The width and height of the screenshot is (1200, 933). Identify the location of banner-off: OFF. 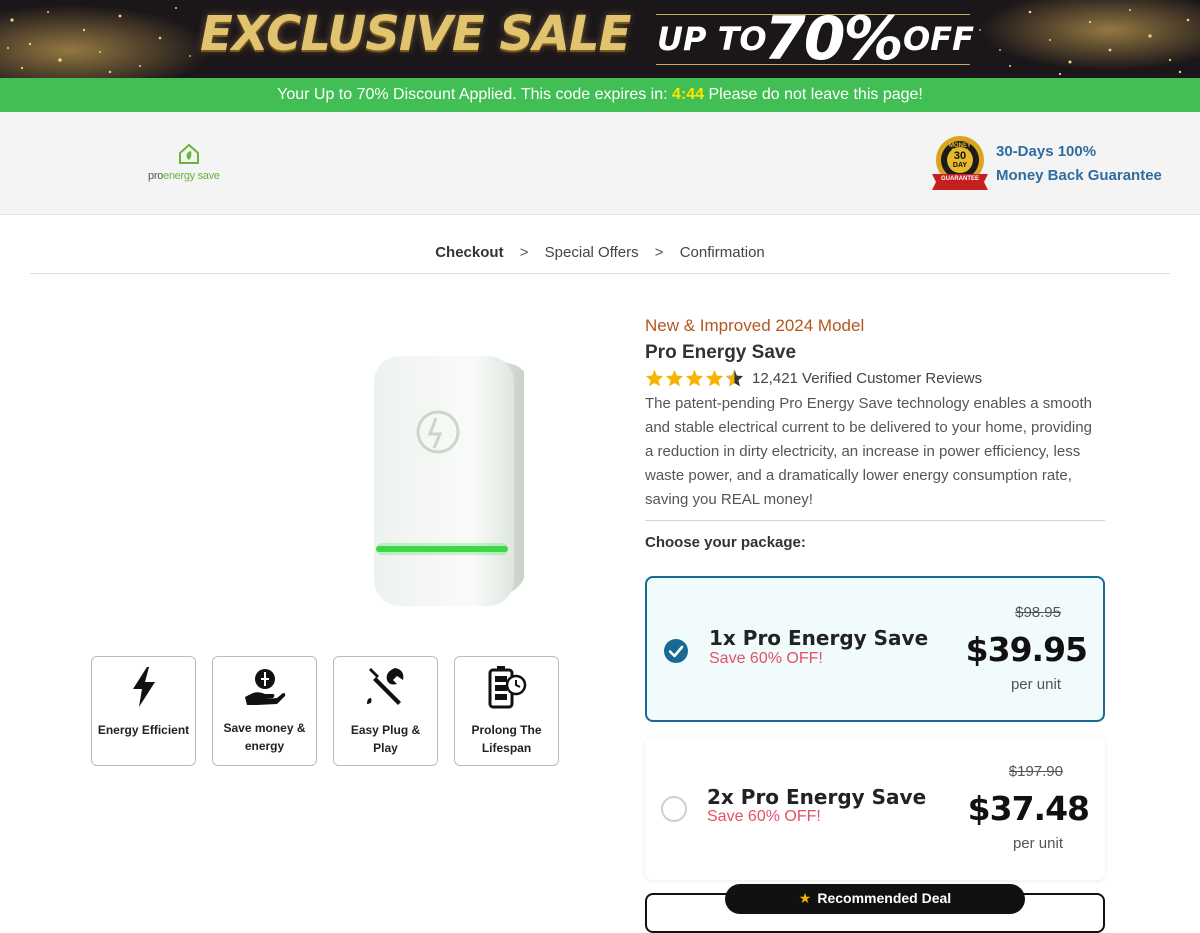
(938, 39).